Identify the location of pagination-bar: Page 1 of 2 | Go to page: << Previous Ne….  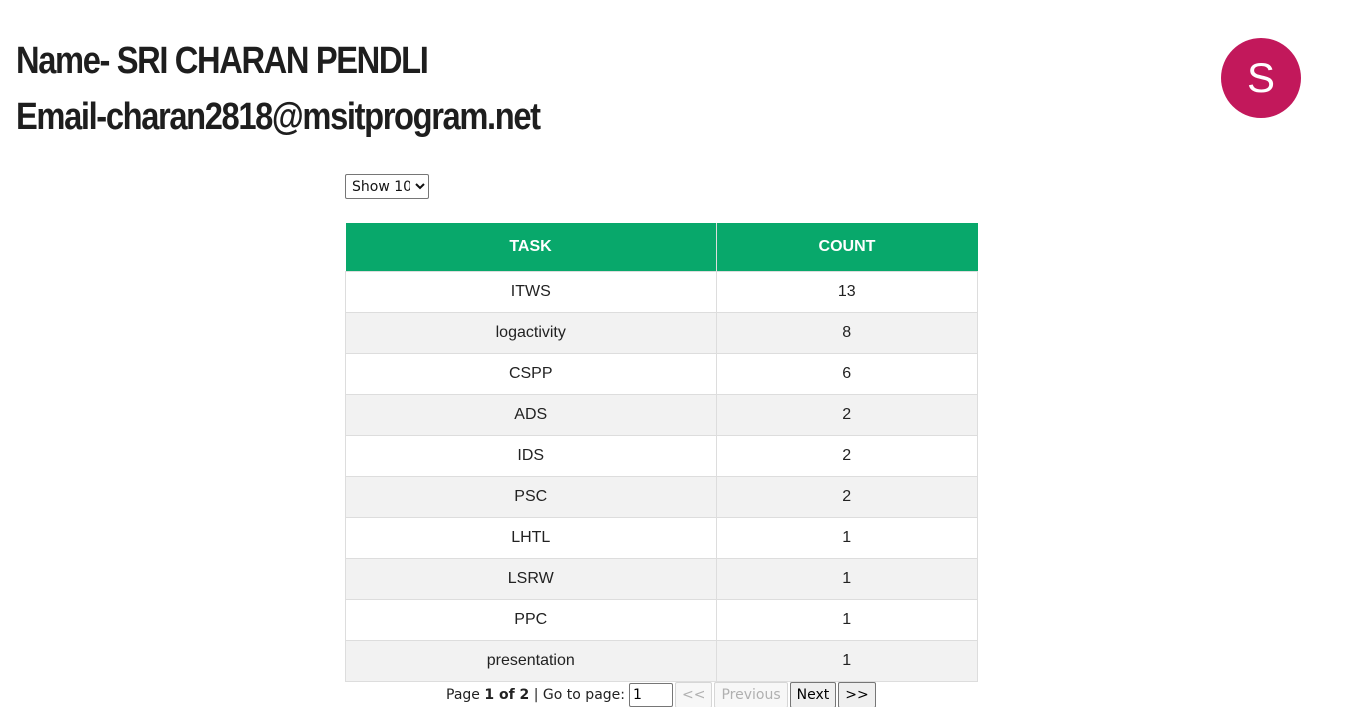
(661, 694).